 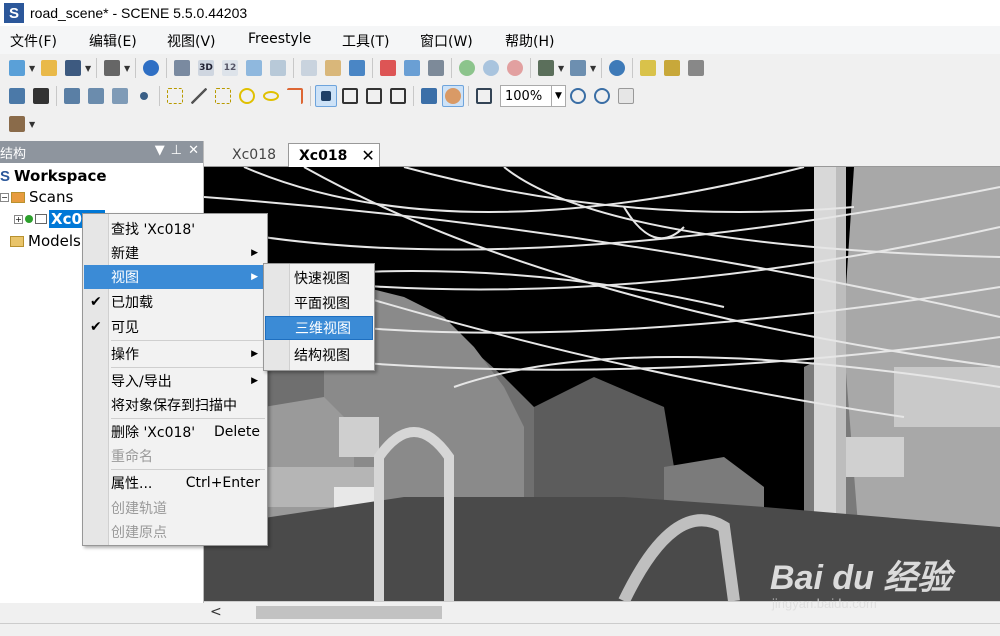 What do you see at coordinates (4, 197) in the screenshot?
I see `collapse-icon: −` at bounding box center [4, 197].